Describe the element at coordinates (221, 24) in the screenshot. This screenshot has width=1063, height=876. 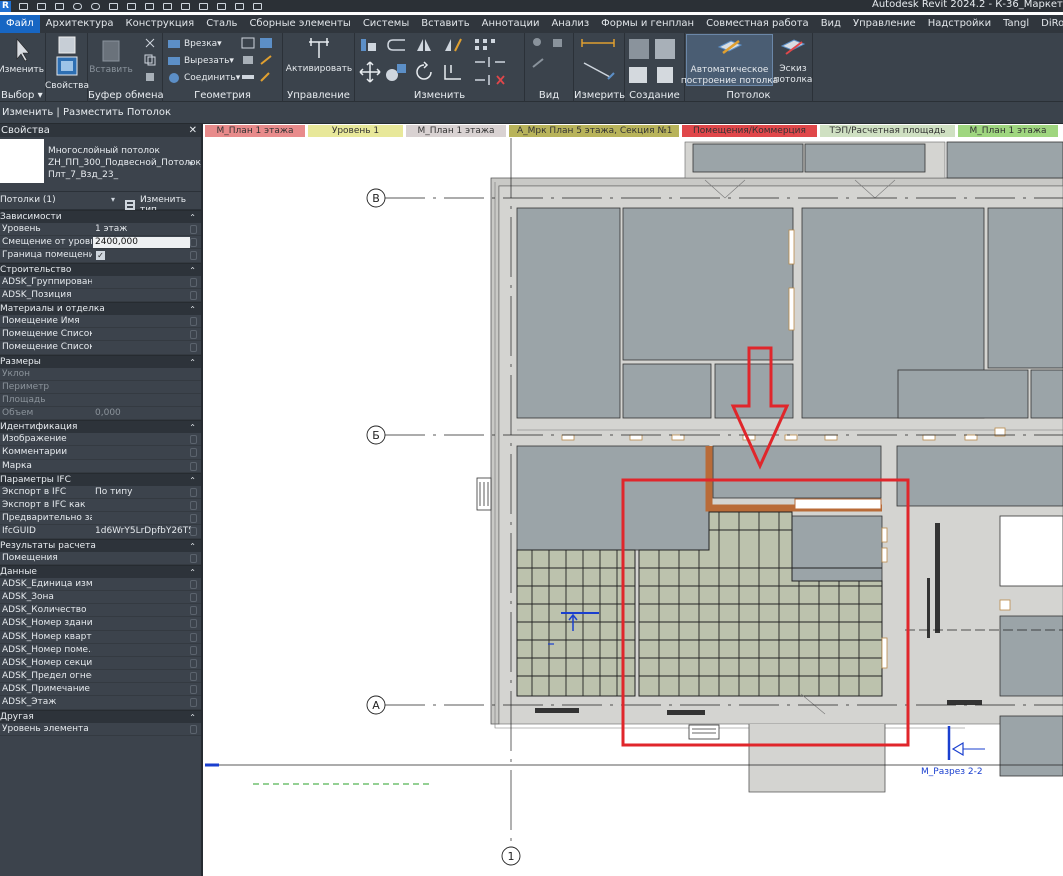
I see `ribbon-tab: Сталь` at that location.